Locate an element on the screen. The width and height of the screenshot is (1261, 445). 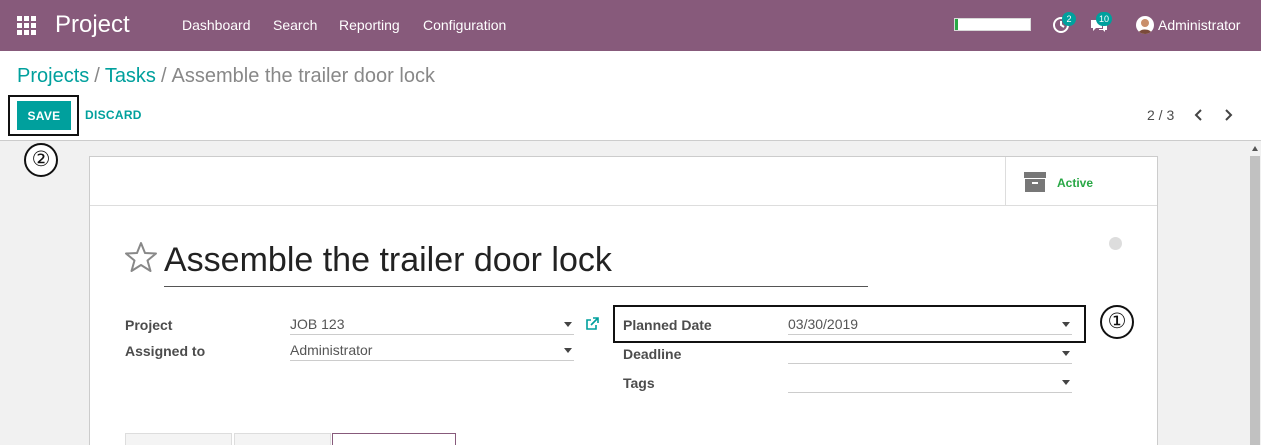
scrollbar-thumb is located at coordinates (1255, 300).